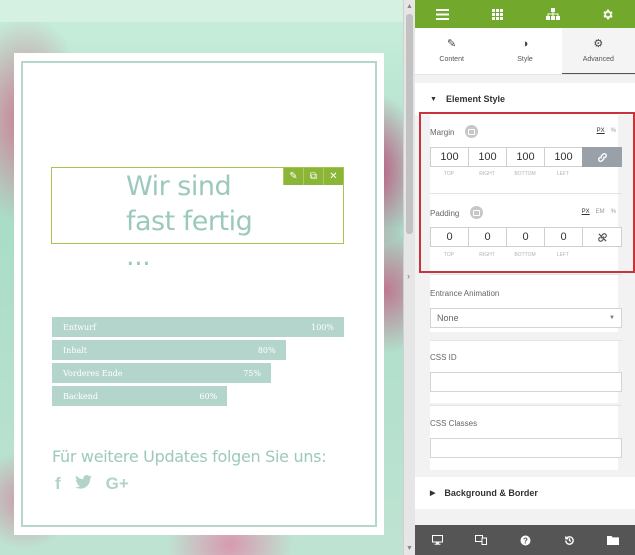  Describe the element at coordinates (93, 373) in the screenshot. I see `bar-label: Vorderes Ende` at that location.